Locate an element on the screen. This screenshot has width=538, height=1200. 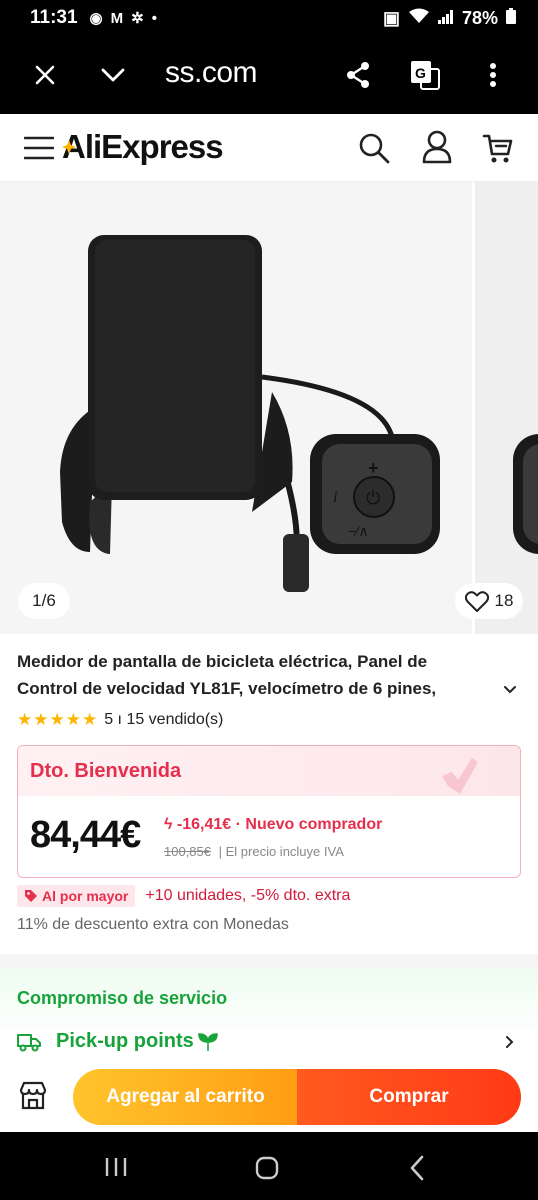
service-title: Compromiso de servicio is located at coordinates (122, 998).